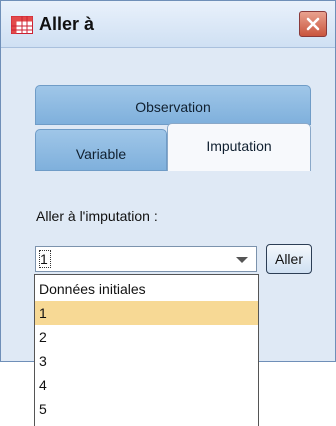 The image size is (336, 426). Describe the element at coordinates (146, 337) in the screenshot. I see `dropdown-option: 2` at that location.